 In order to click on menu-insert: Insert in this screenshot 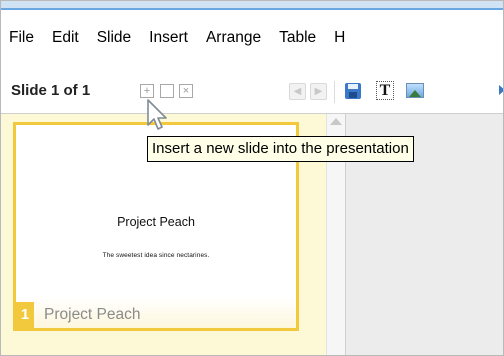, I will do `click(164, 38)`.